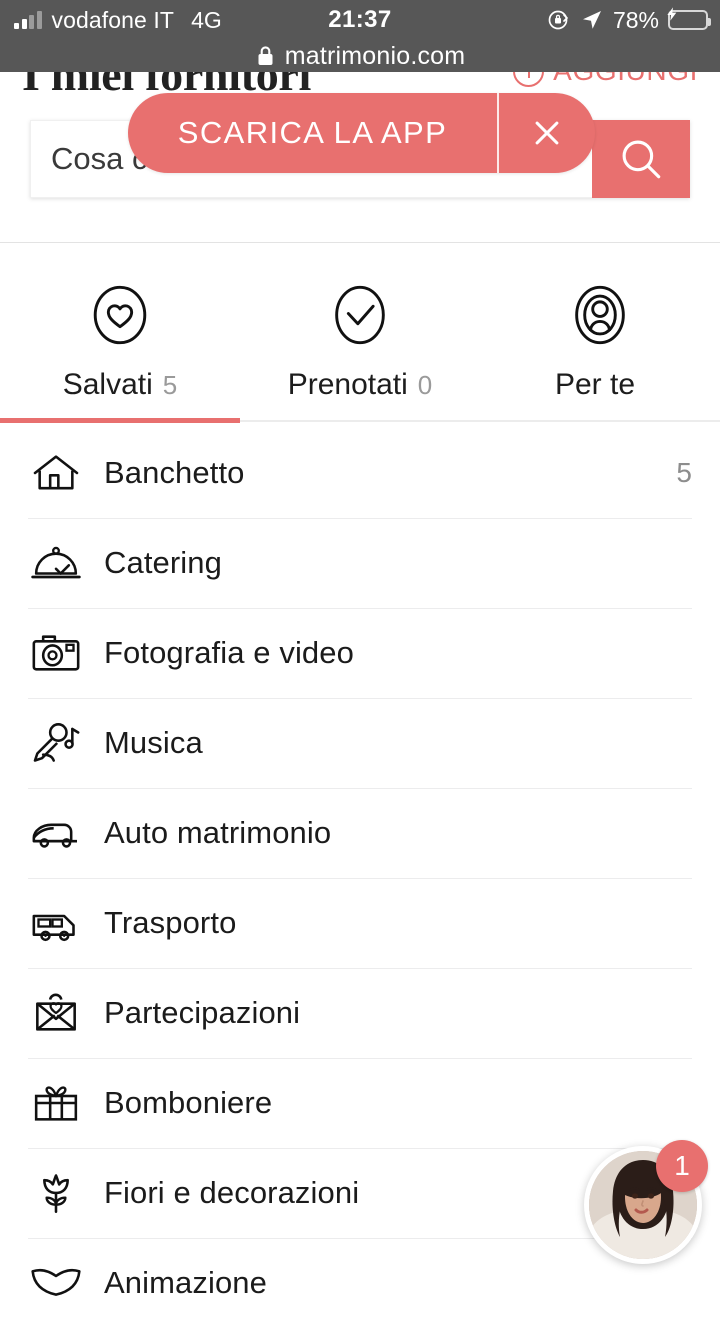 This screenshot has height=1328, width=720. Describe the element at coordinates (347, 384) in the screenshot. I see `tab-prenotati-label: Prenotati` at that location.